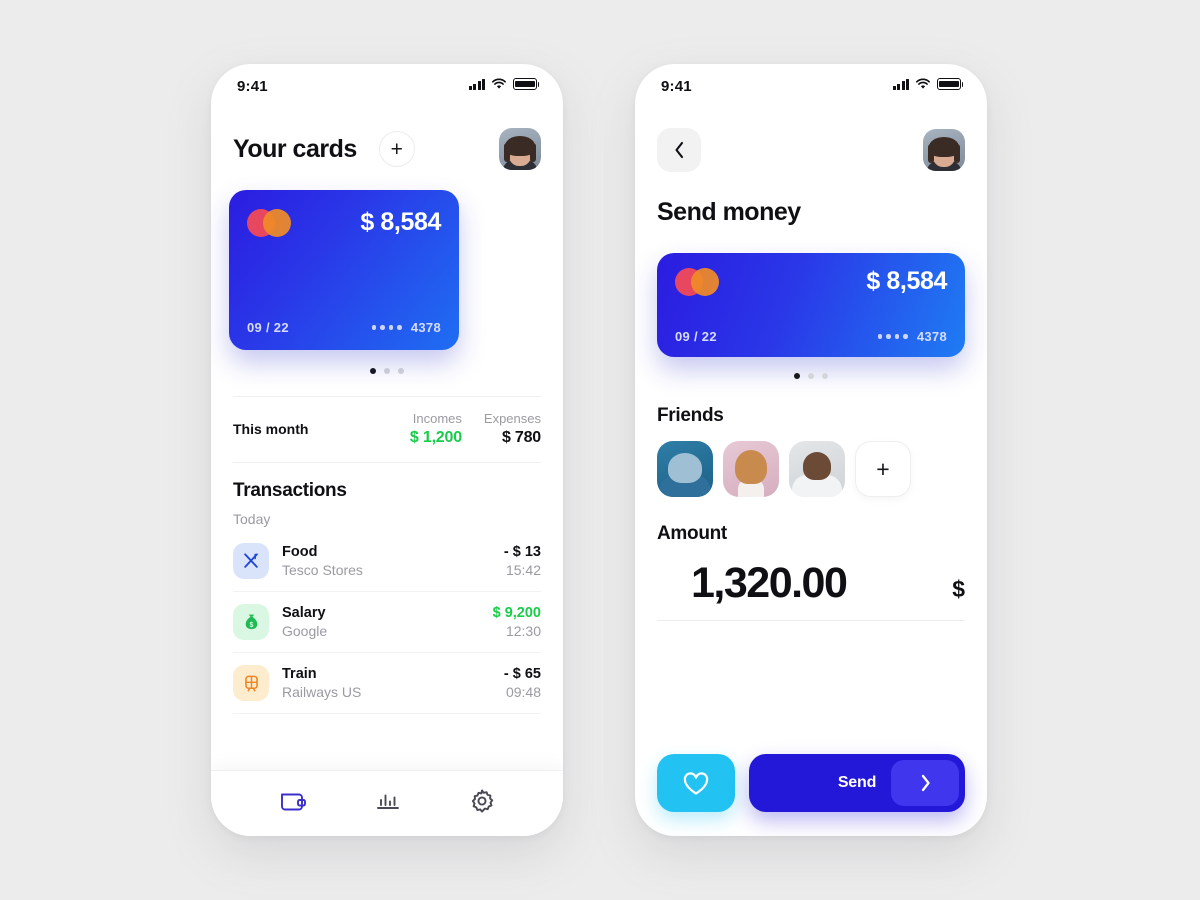  What do you see at coordinates (252, 519) in the screenshot?
I see `transactions-day-group: Today` at bounding box center [252, 519].